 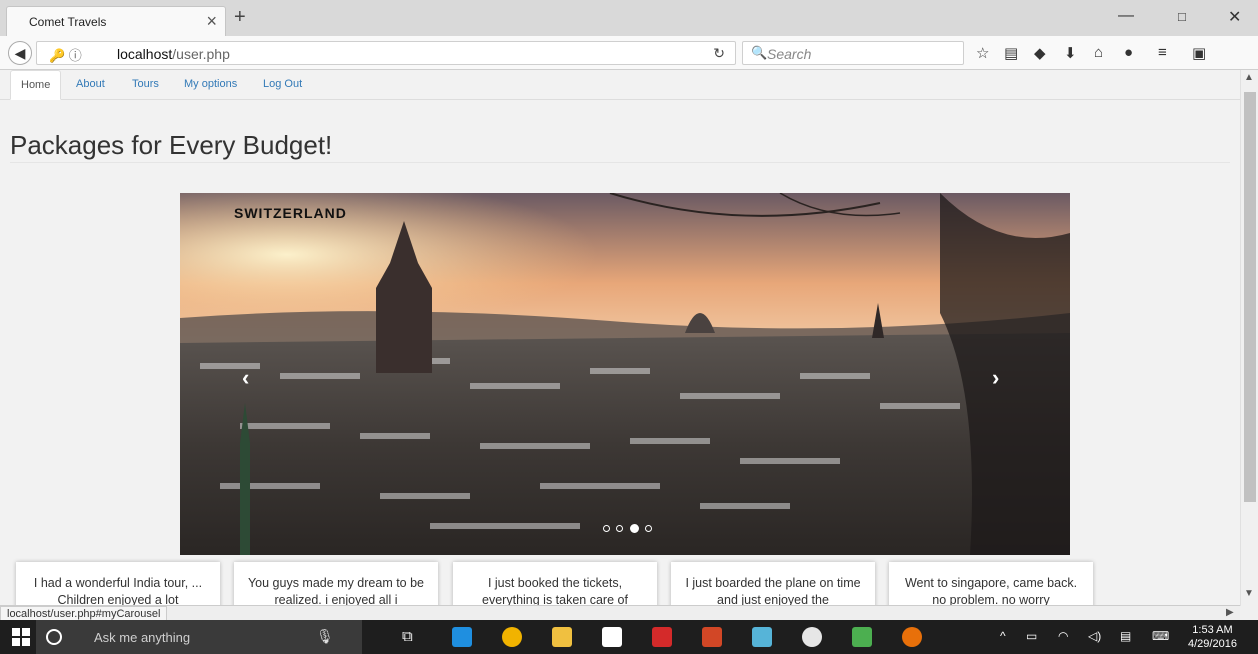 I want to click on restore-icon: □, so click(x=1182, y=16).